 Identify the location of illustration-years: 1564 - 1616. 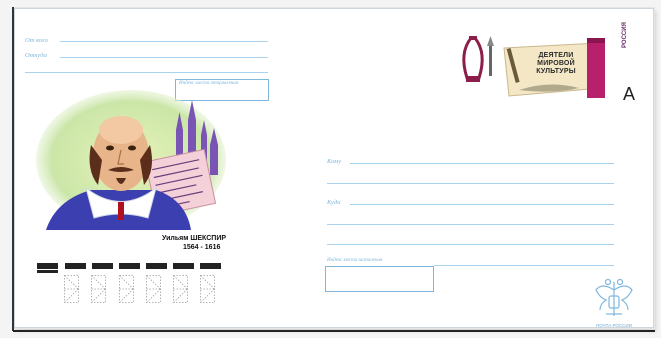
(202, 247).